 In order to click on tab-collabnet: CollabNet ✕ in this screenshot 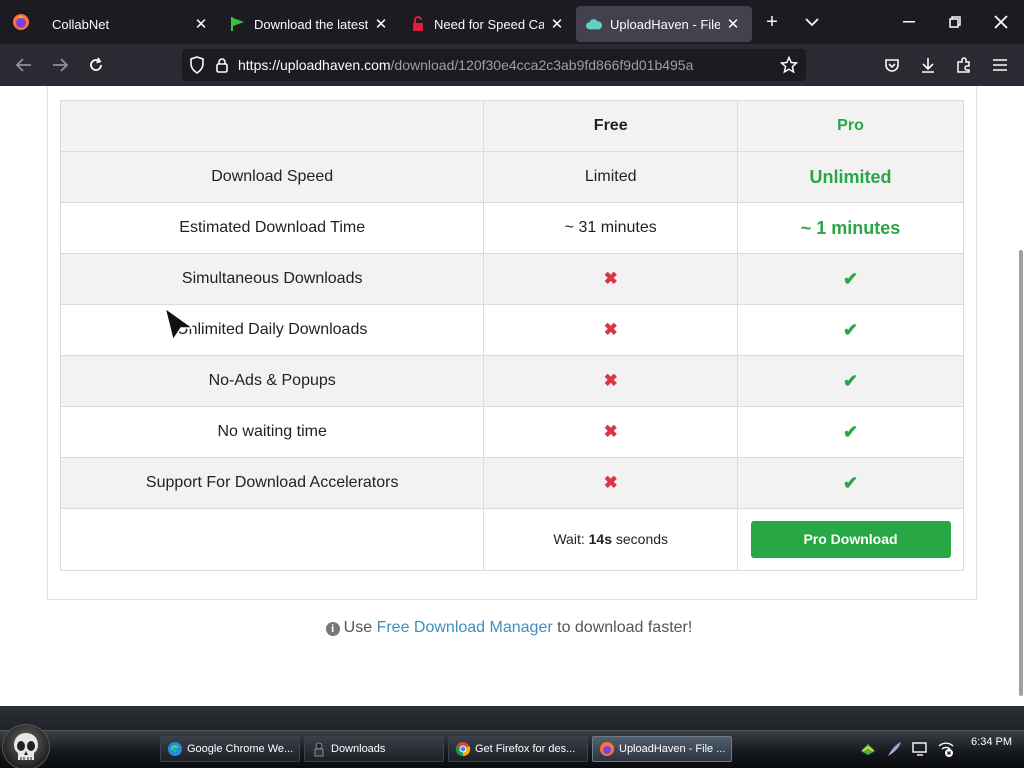, I will do `click(131, 24)`.